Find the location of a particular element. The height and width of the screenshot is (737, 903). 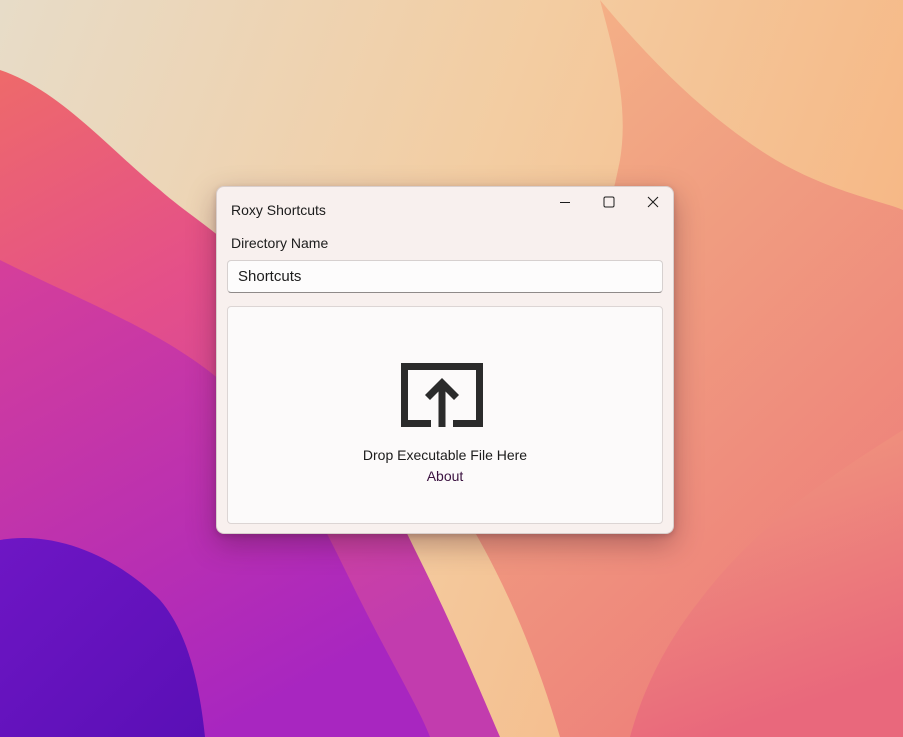

directory-name-input is located at coordinates (445, 276).